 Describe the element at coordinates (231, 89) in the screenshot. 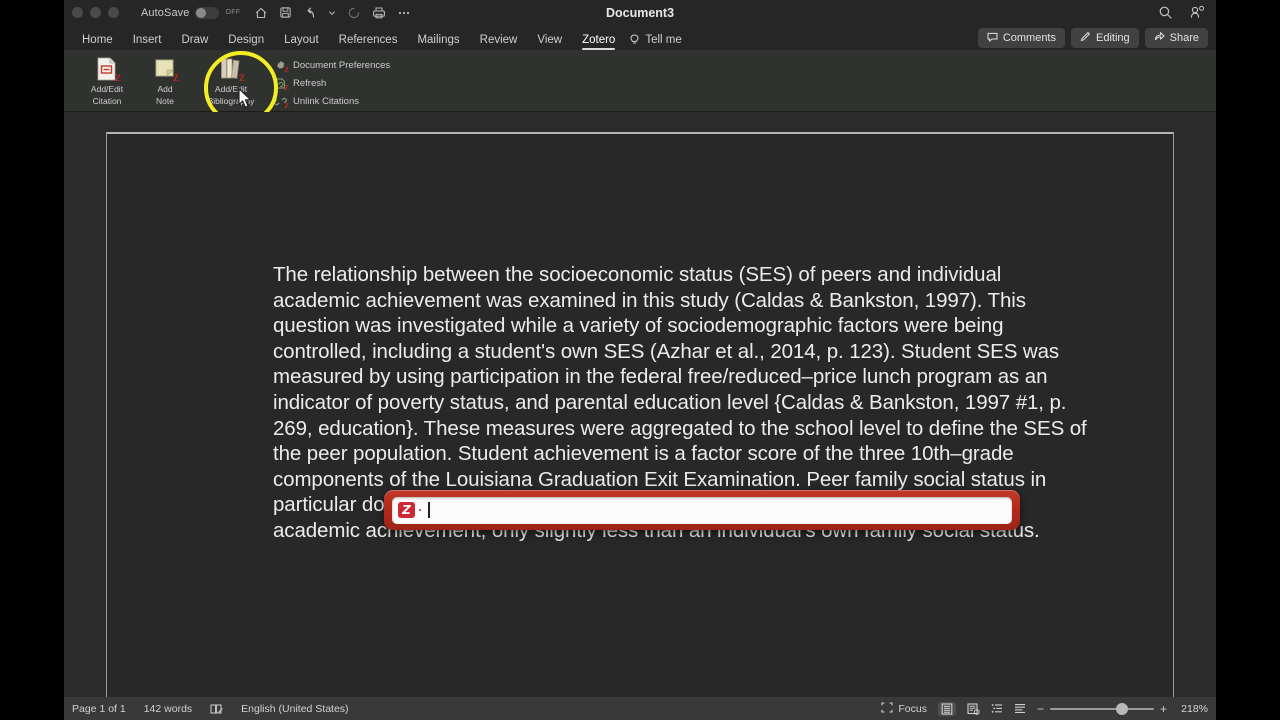

I see `add-edit-bibliography-label-1: Add/Edit` at that location.